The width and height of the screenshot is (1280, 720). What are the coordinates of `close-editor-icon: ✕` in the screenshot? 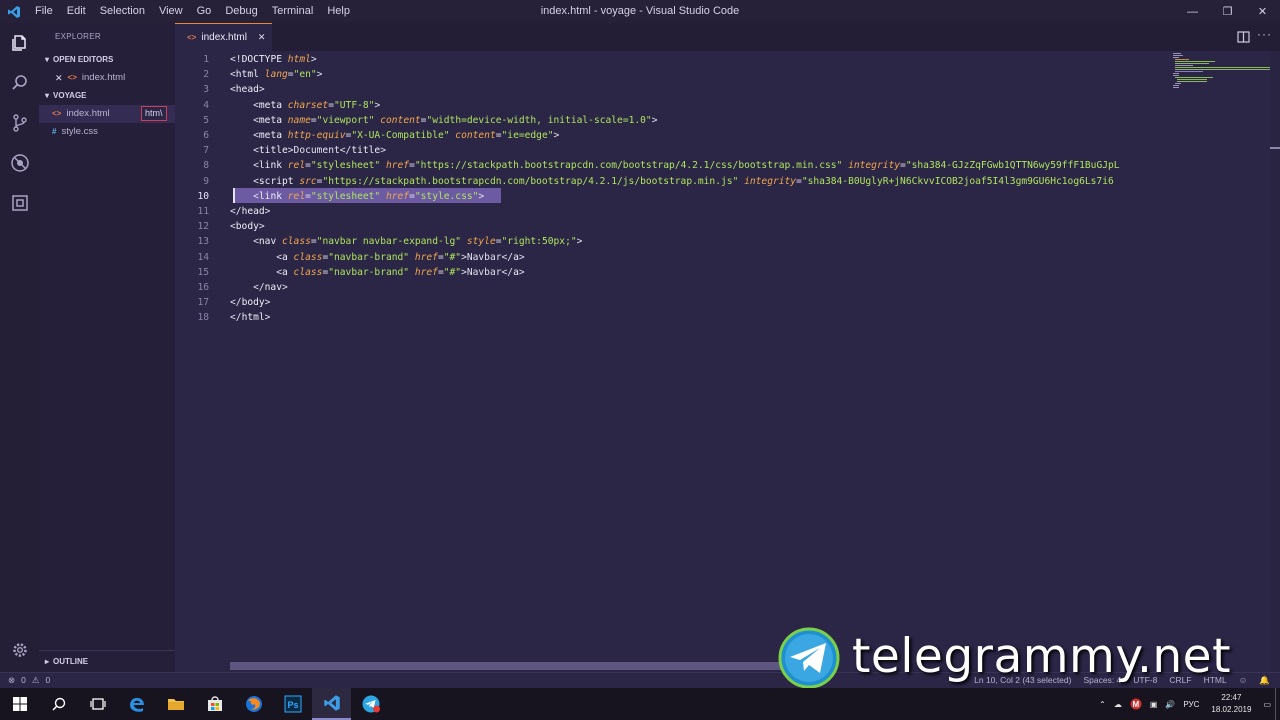 It's located at (59, 78).